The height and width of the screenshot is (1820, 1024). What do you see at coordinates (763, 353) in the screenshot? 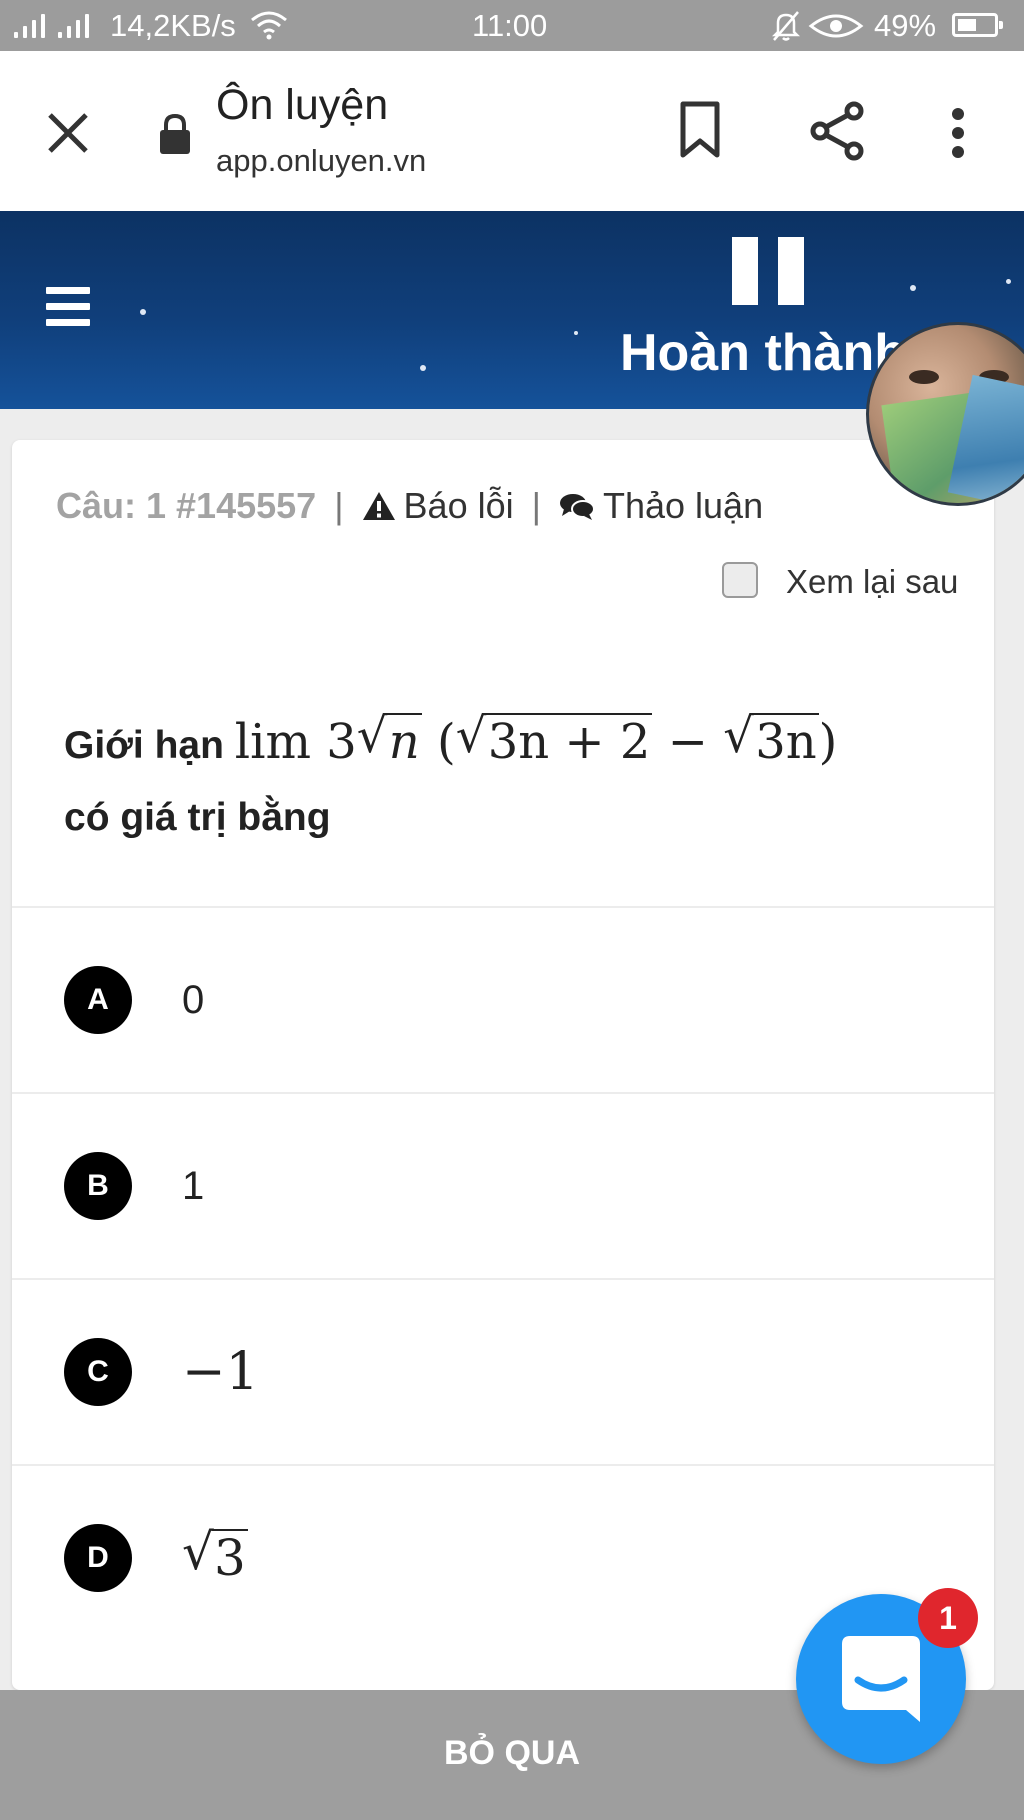
I see `finish-button: Hoàn thành` at bounding box center [763, 353].